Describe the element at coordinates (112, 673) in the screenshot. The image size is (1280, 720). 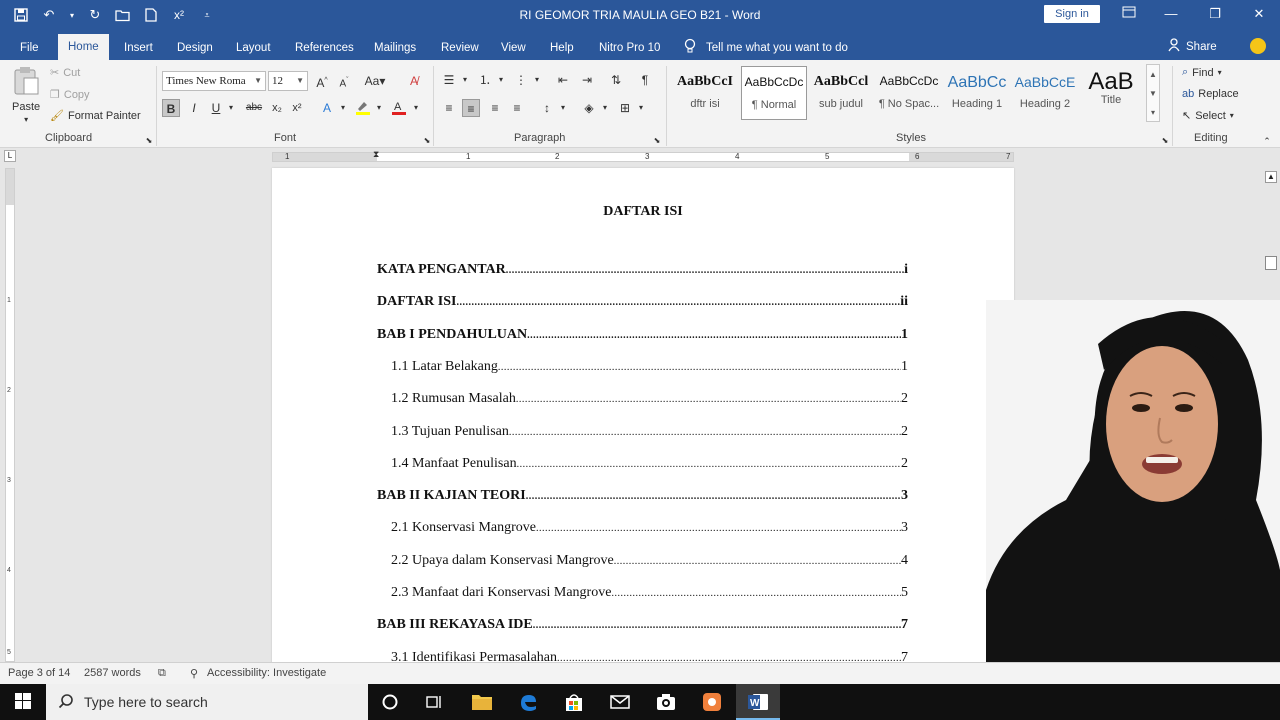
I see `word-count-status: 2587 words` at that location.